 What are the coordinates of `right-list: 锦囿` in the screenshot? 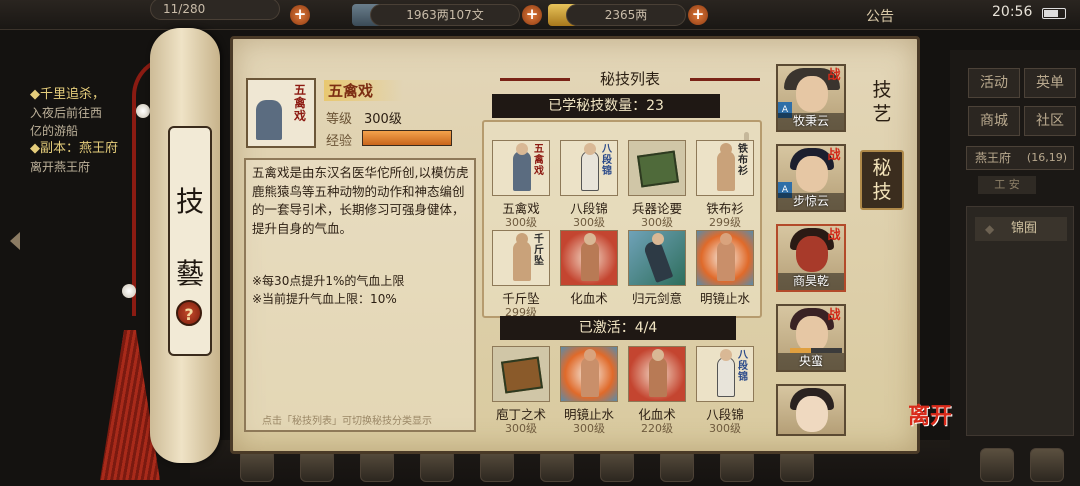 It's located at (1020, 321).